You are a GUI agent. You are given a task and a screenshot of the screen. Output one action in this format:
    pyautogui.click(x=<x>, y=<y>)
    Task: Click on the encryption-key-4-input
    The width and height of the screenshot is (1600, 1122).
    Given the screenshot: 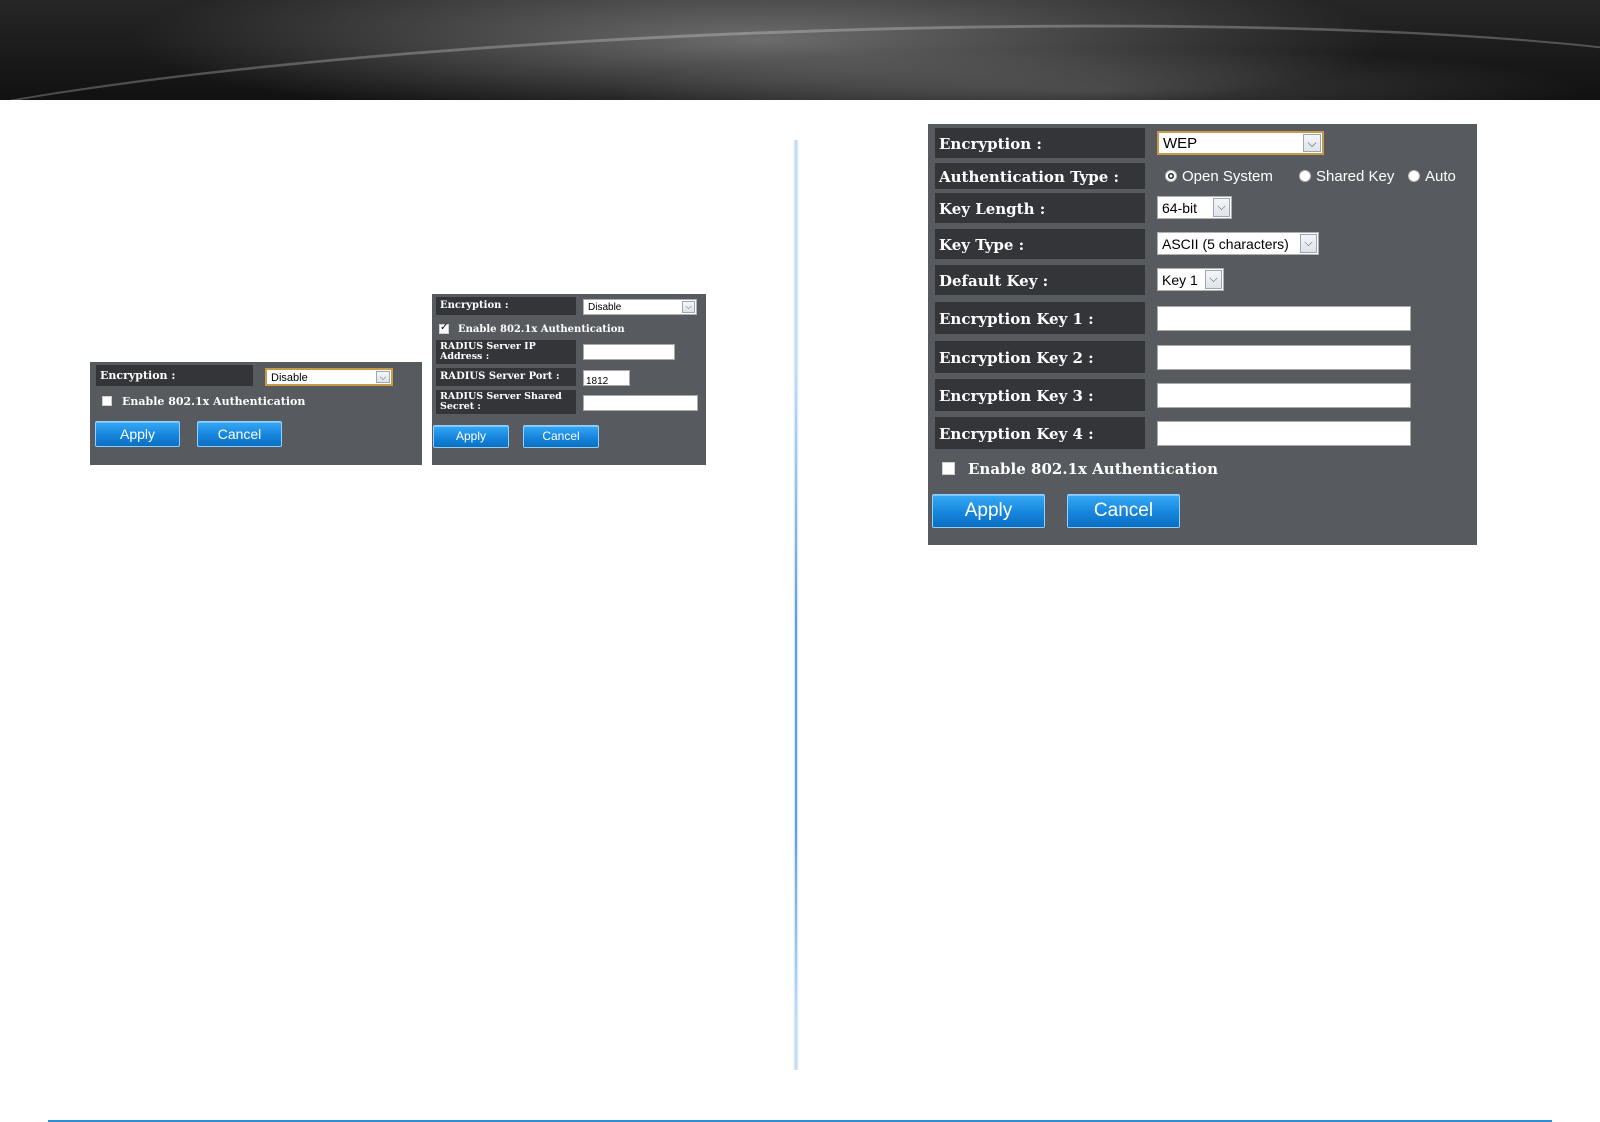 What is the action you would take?
    pyautogui.click(x=1284, y=433)
    